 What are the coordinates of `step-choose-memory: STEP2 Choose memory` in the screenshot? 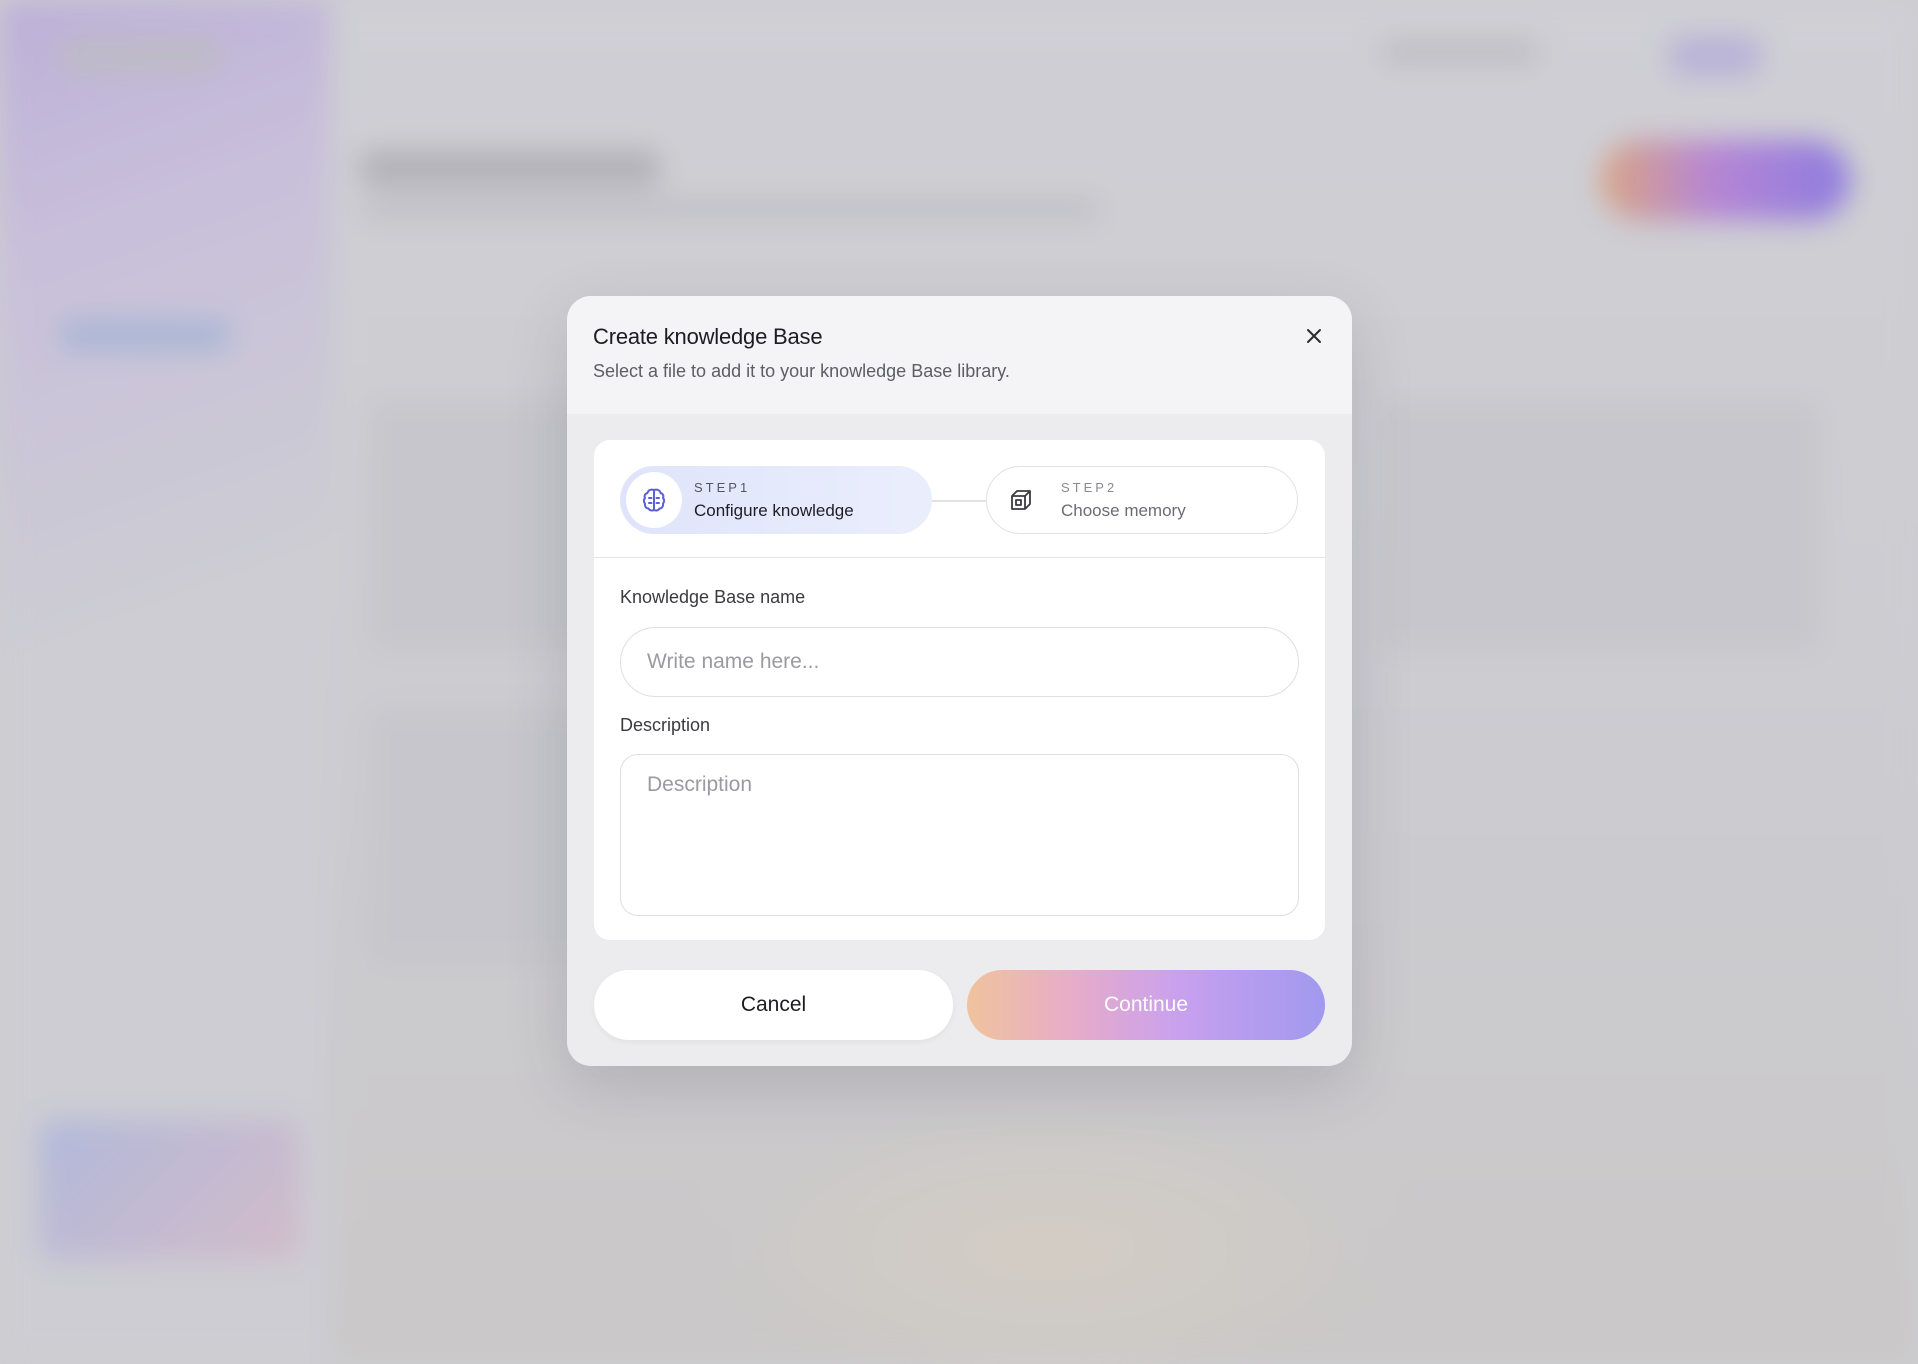 It's located at (1142, 500).